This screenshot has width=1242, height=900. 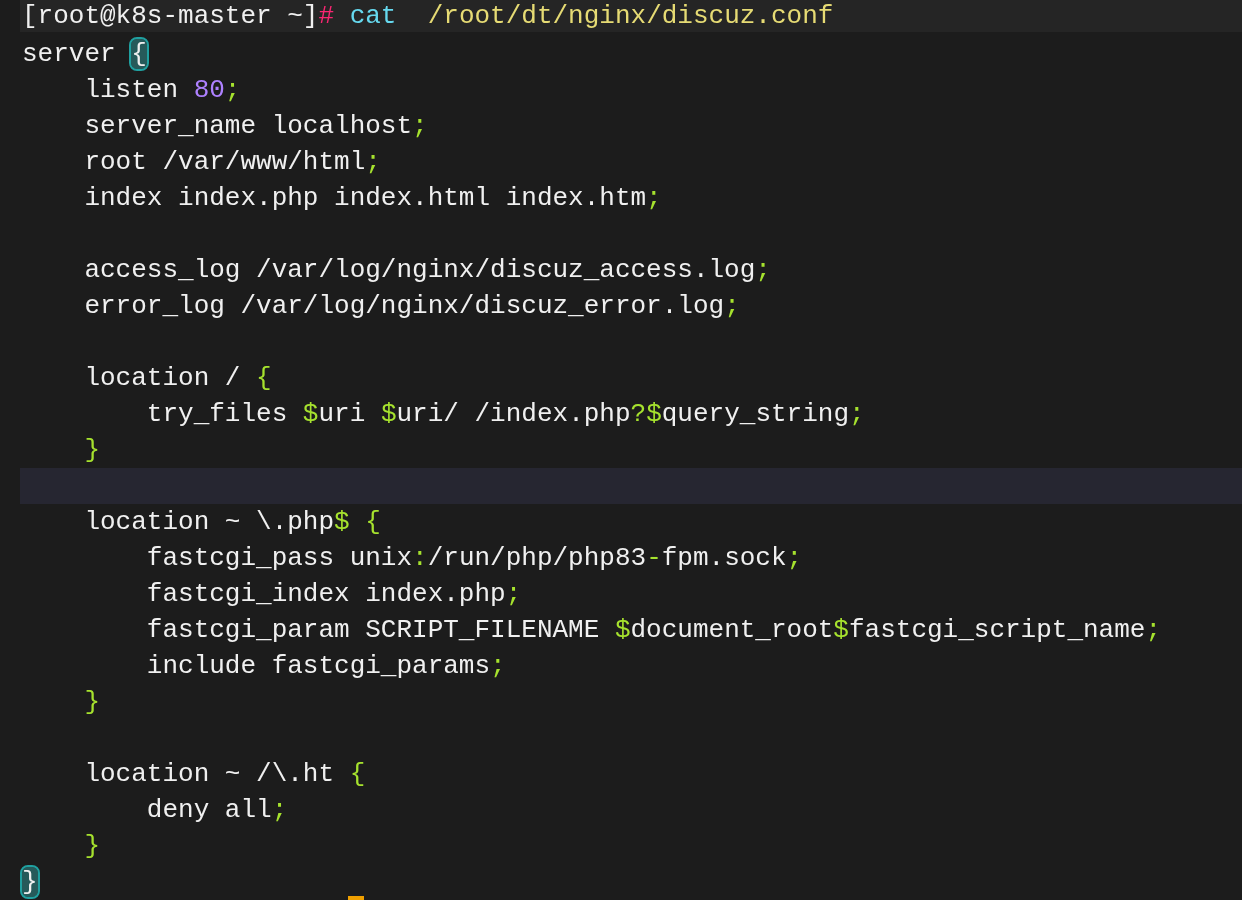 What do you see at coordinates (333, 594) in the screenshot?
I see `code-line: fastcgi_index index.php;` at bounding box center [333, 594].